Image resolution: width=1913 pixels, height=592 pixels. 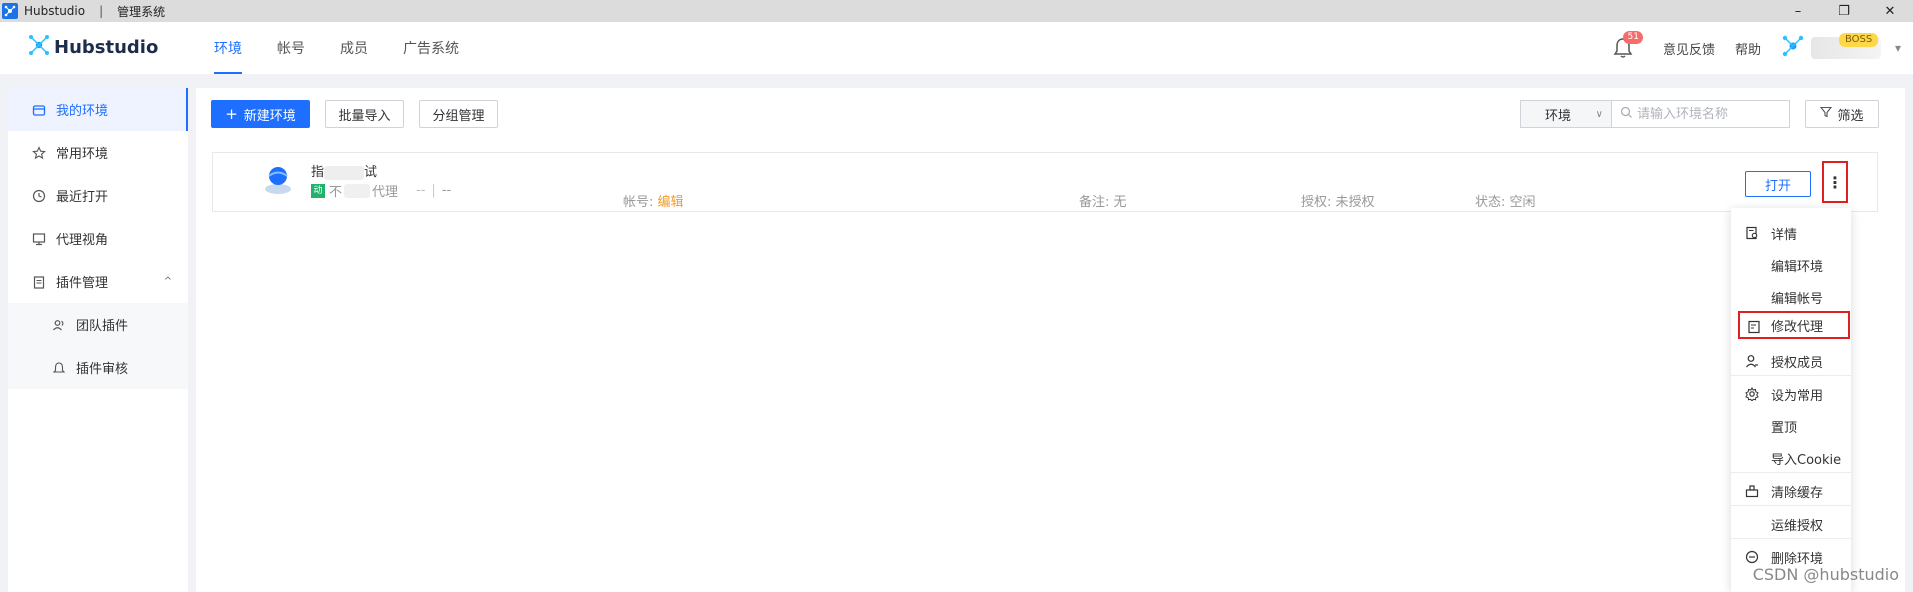 I want to click on menu-item-authorize-members: 授权成员, so click(x=1791, y=361).